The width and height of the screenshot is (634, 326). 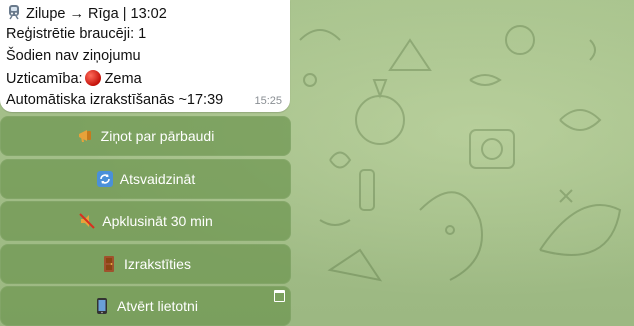 I want to click on open-app-label: Atvērt lietotni, so click(x=157, y=306).